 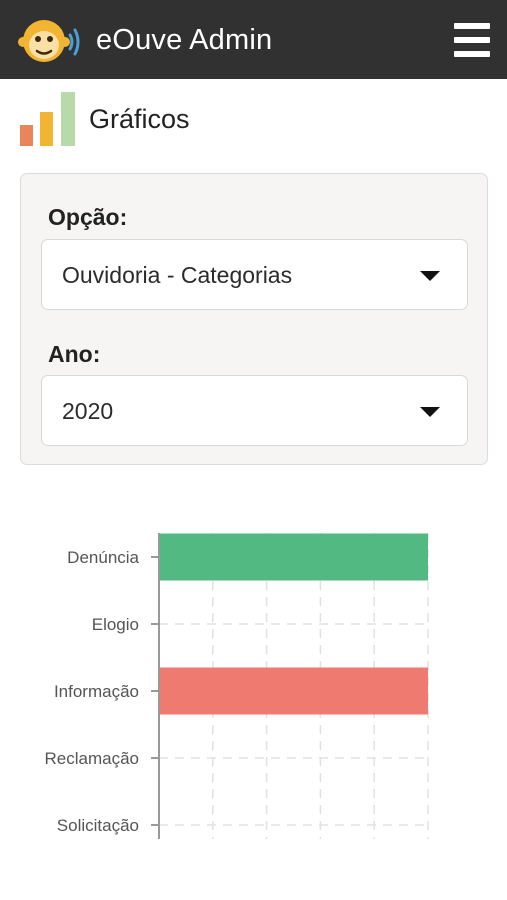 I want to click on year-select: 2020, so click(x=254, y=410).